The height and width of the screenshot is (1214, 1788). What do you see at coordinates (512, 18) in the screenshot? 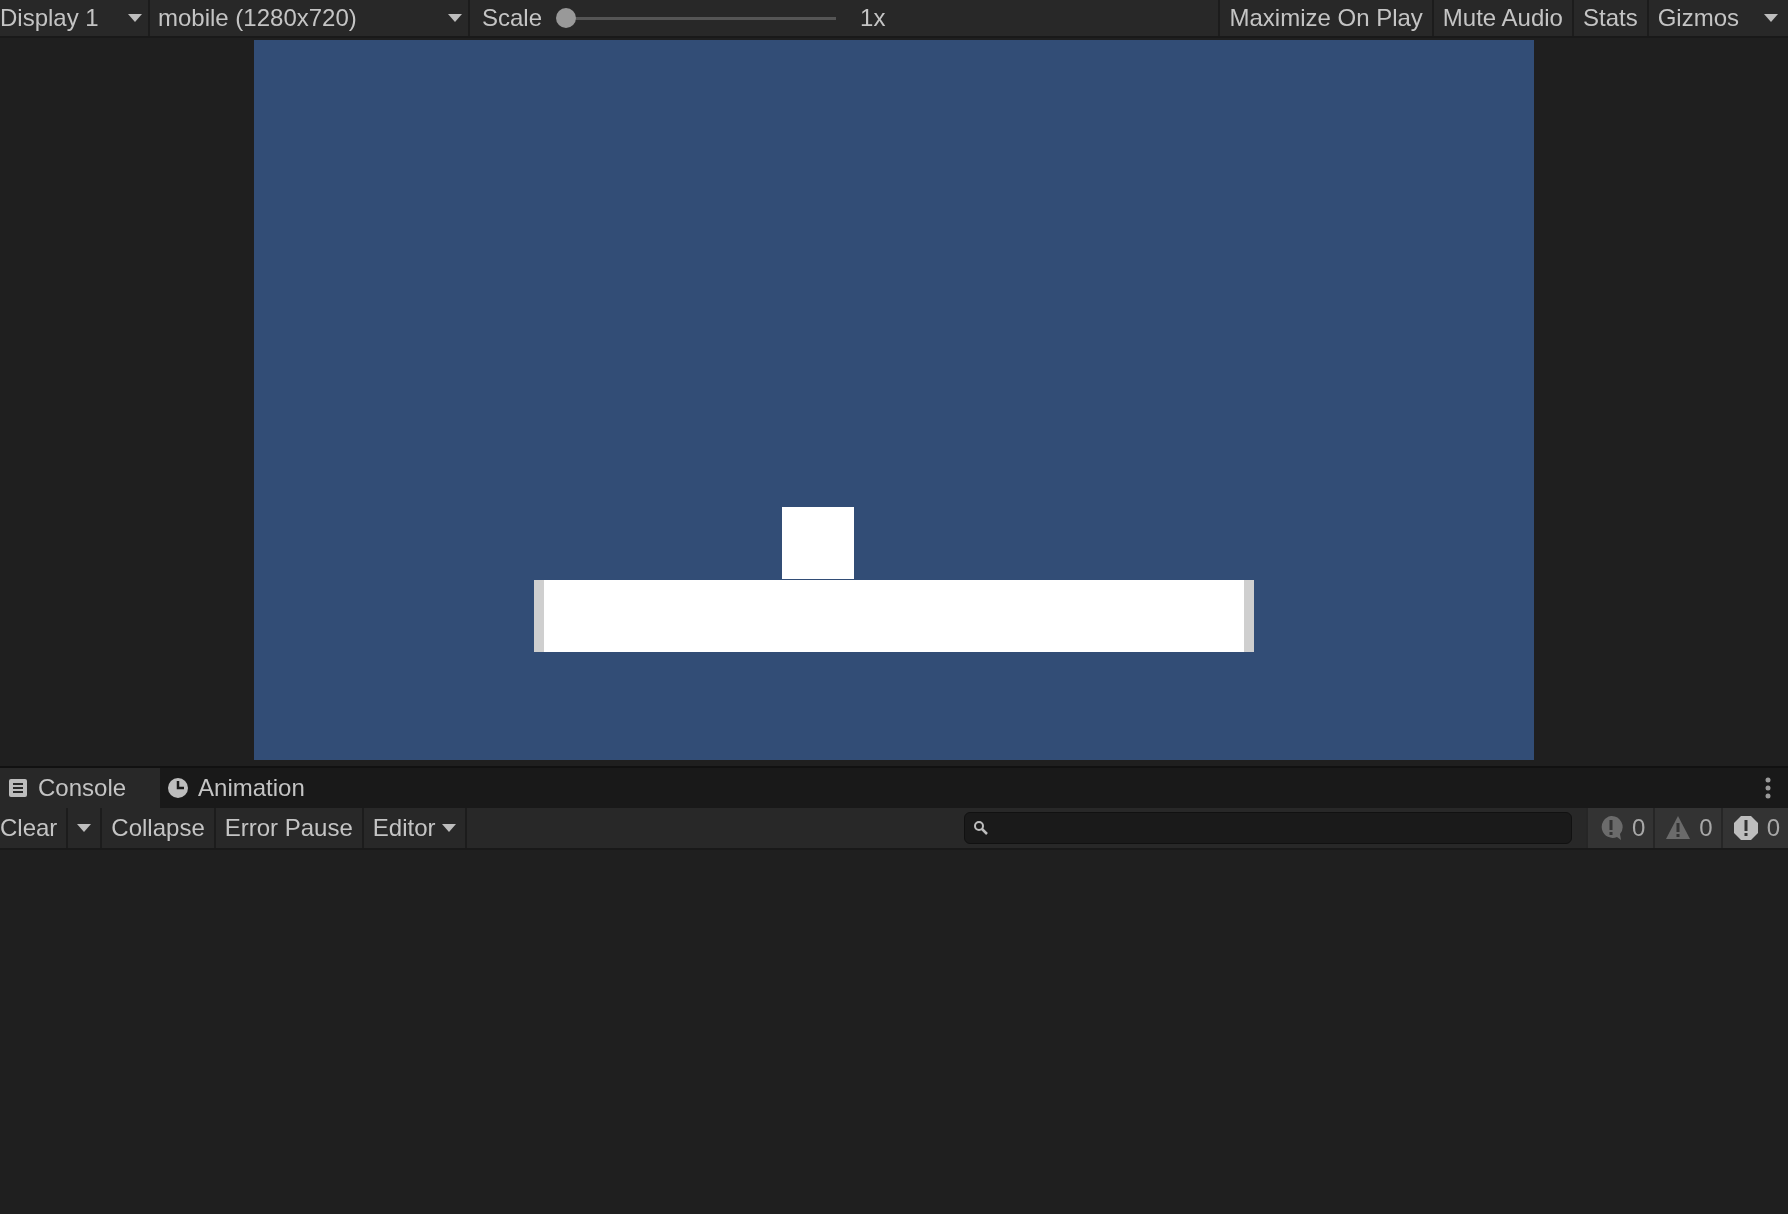
I see `scale-label: Scale` at bounding box center [512, 18].